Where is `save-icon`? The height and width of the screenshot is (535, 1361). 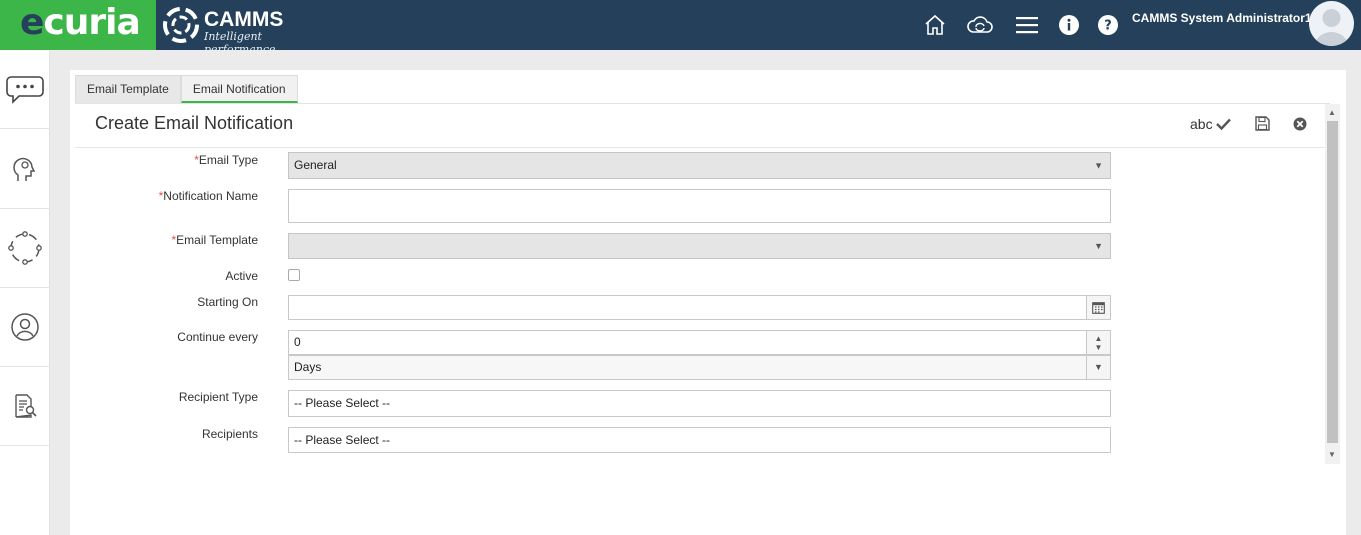 save-icon is located at coordinates (1262, 123).